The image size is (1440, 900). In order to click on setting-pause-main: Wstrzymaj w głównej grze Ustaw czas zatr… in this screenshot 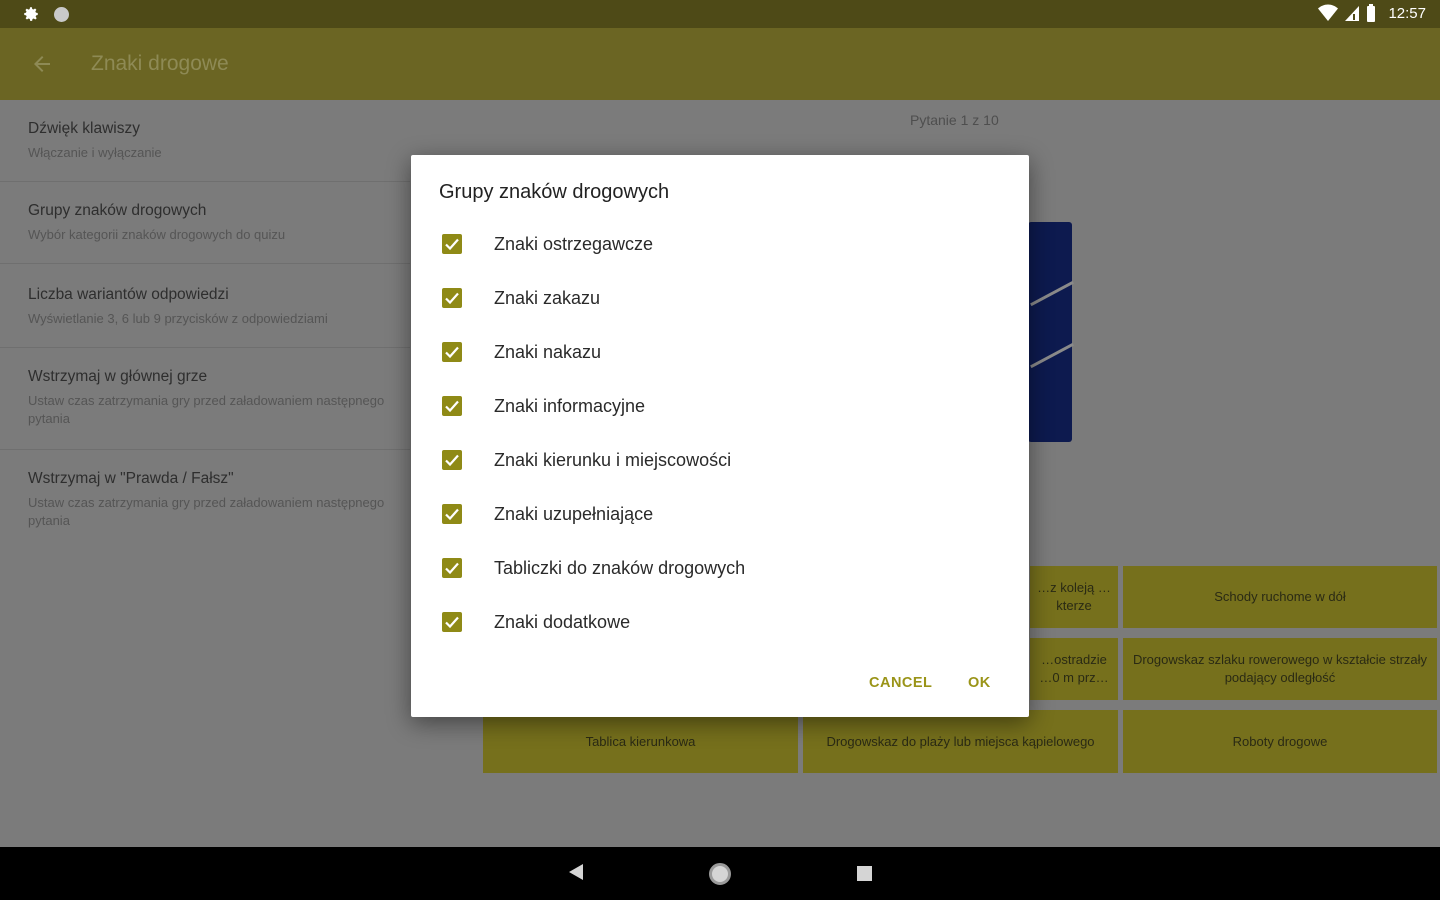, I will do `click(205, 399)`.